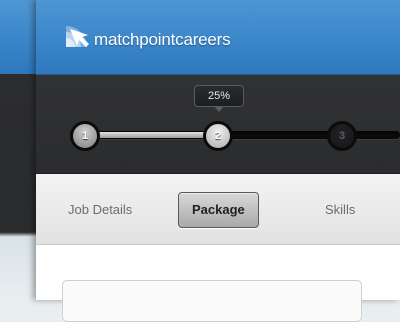 This screenshot has width=400, height=322. Describe the element at coordinates (342, 136) in the screenshot. I see `step-3: 3` at that location.